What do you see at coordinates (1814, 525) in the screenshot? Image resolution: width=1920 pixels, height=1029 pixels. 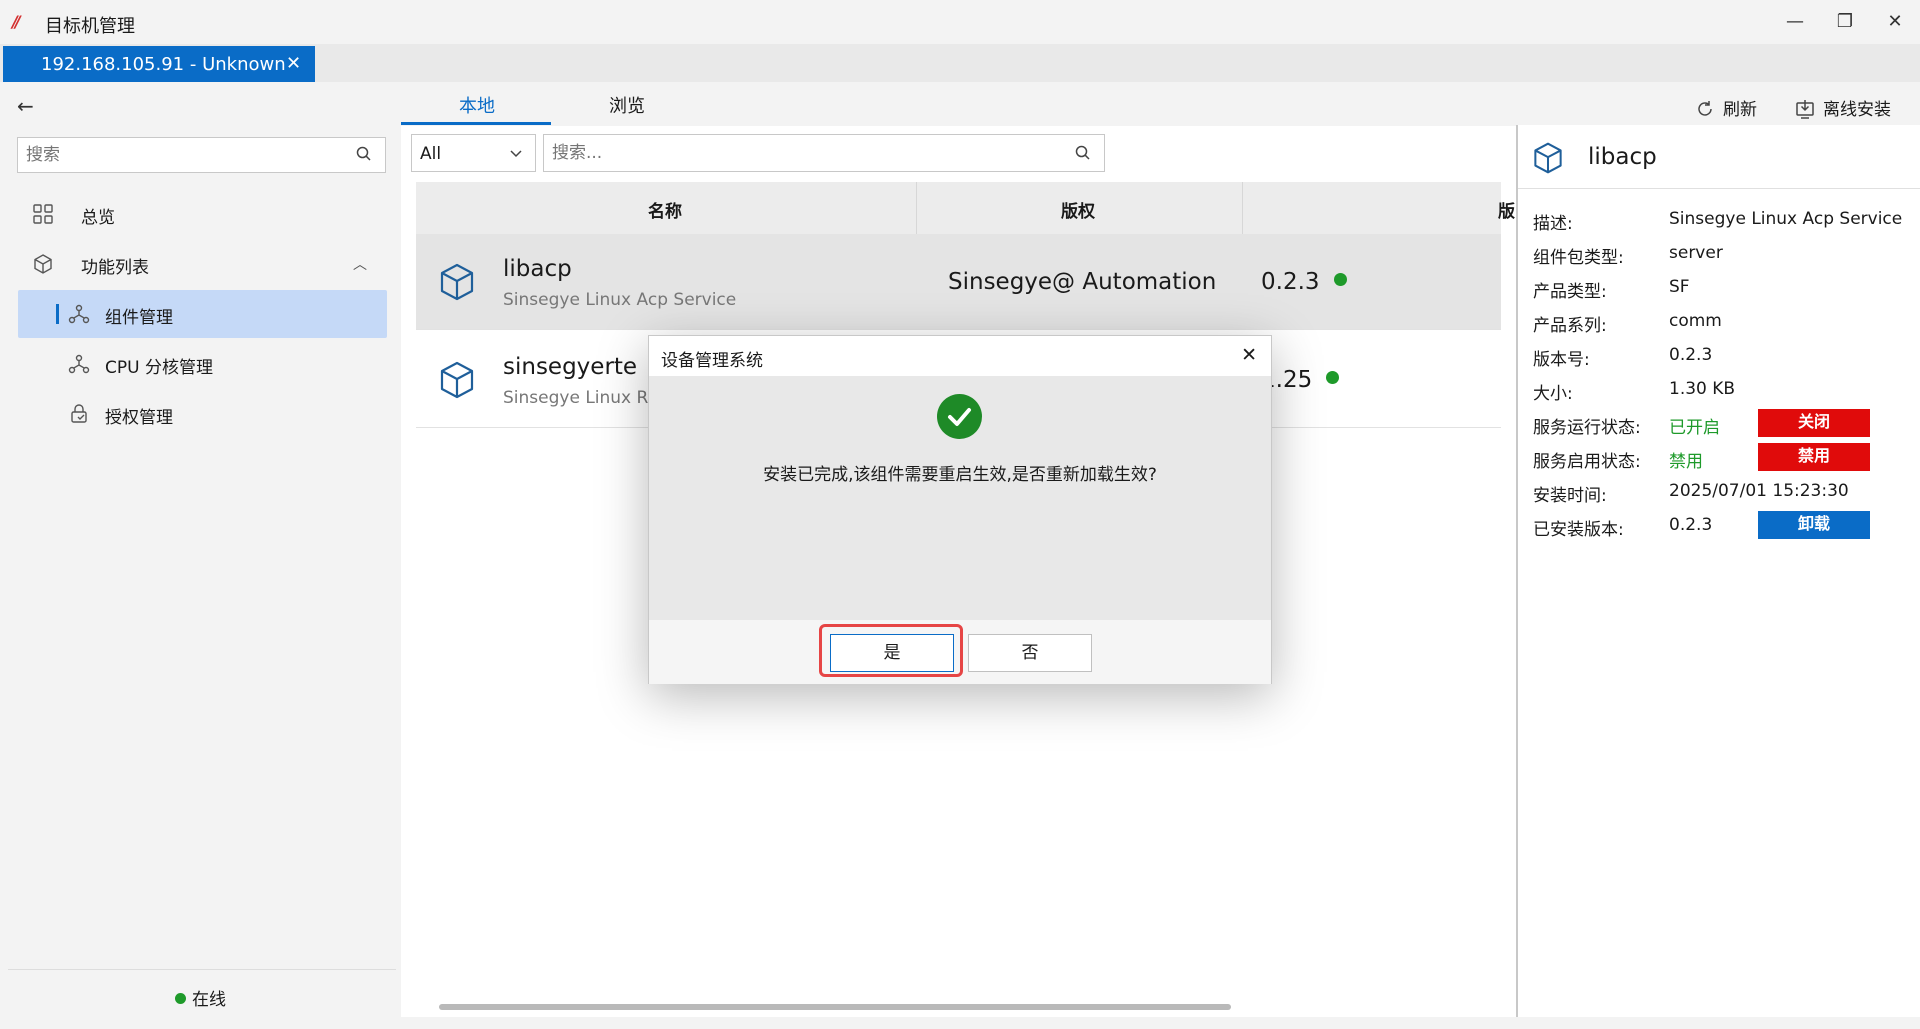 I see `uninstall-button: 卸载` at bounding box center [1814, 525].